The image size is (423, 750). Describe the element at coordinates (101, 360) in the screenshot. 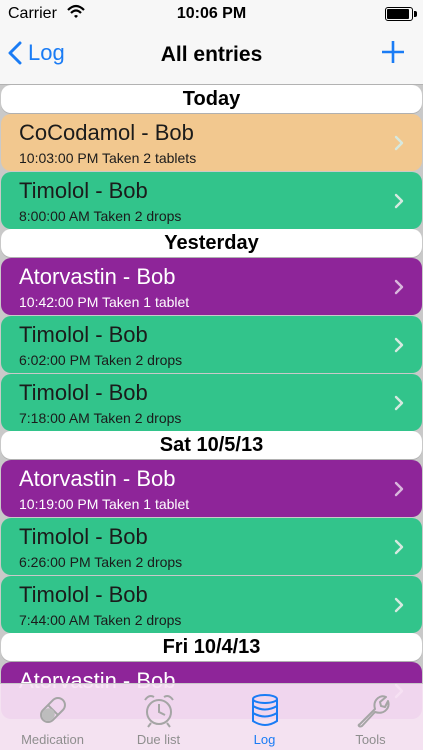

I see `entry-detail: 6:02:00 PM Taken 2 drops` at that location.